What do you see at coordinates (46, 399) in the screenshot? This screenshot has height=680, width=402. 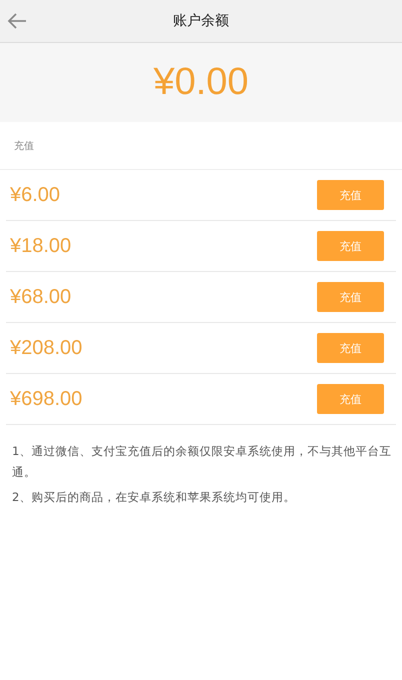 I see `recharge-amount: ¥698.00` at bounding box center [46, 399].